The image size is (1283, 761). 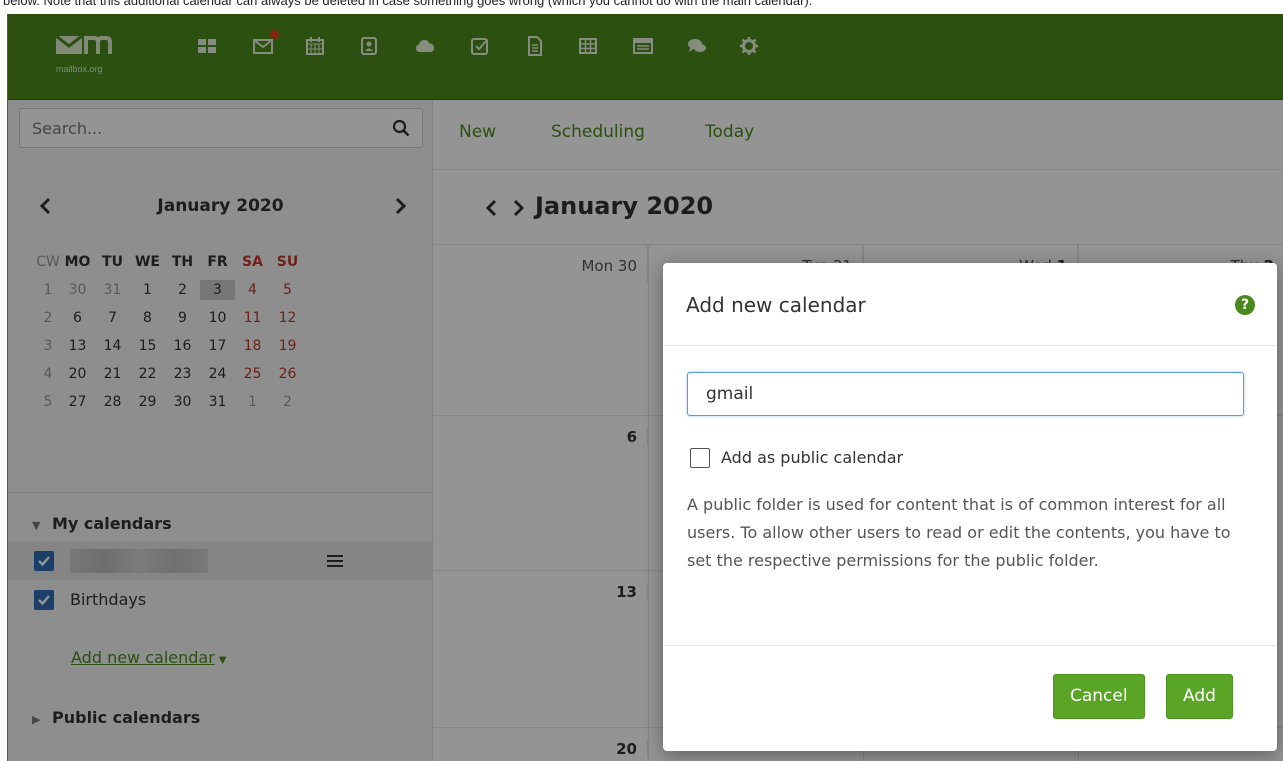 I want to click on dialog-header: Add new calendar ?, so click(x=970, y=304).